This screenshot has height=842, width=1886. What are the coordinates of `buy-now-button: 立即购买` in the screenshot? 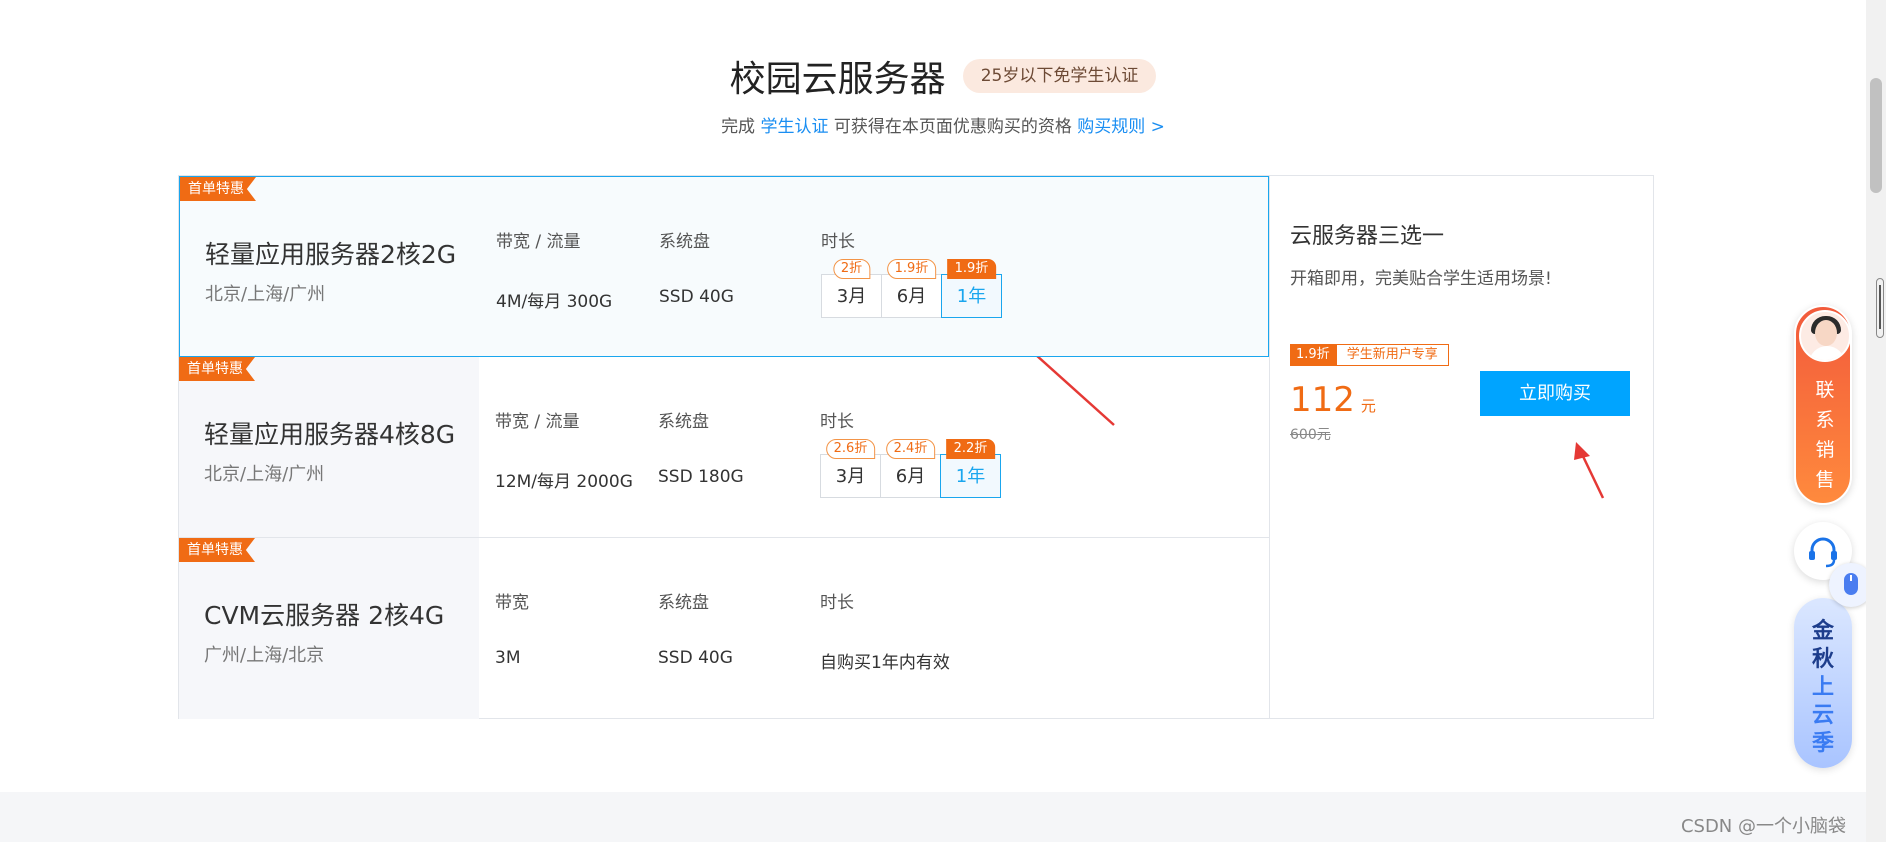 It's located at (1555, 393).